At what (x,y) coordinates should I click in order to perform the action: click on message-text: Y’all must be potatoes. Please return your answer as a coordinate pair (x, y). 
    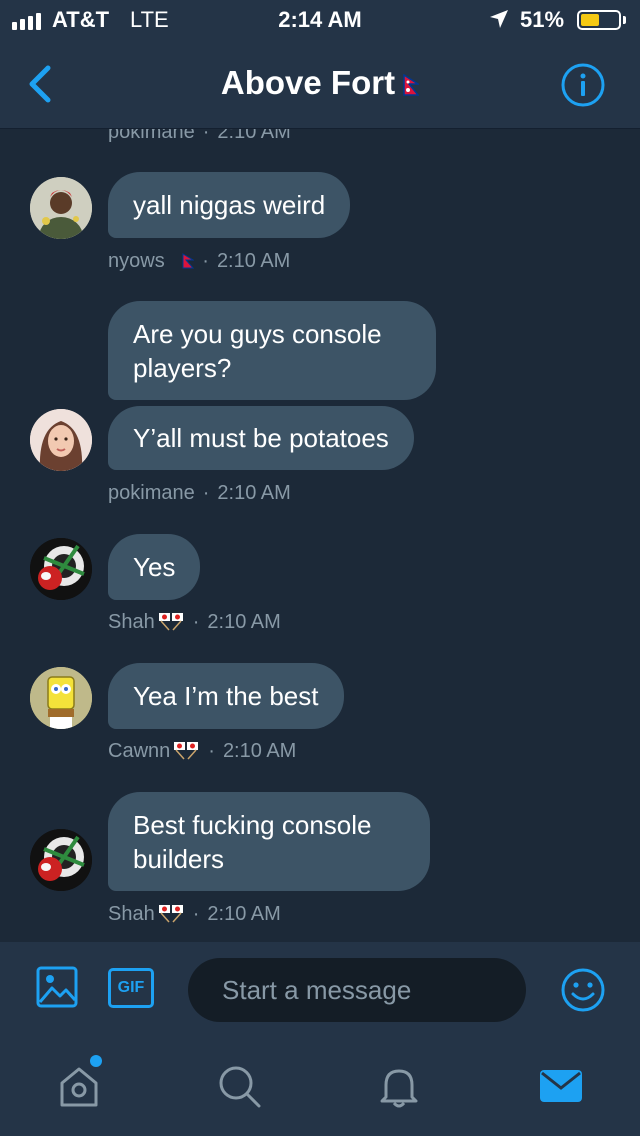
    Looking at the image, I should click on (261, 438).